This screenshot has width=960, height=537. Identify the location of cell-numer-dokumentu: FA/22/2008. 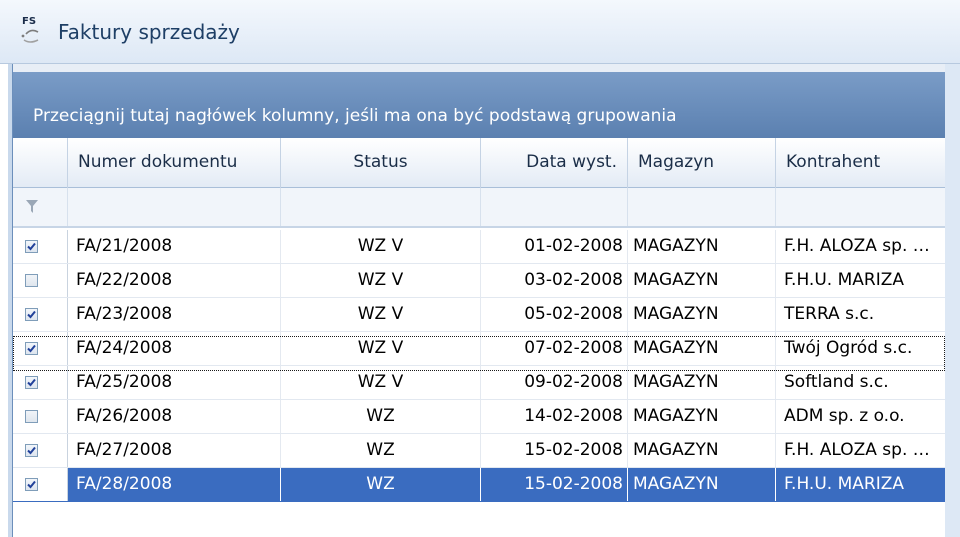
(174, 280).